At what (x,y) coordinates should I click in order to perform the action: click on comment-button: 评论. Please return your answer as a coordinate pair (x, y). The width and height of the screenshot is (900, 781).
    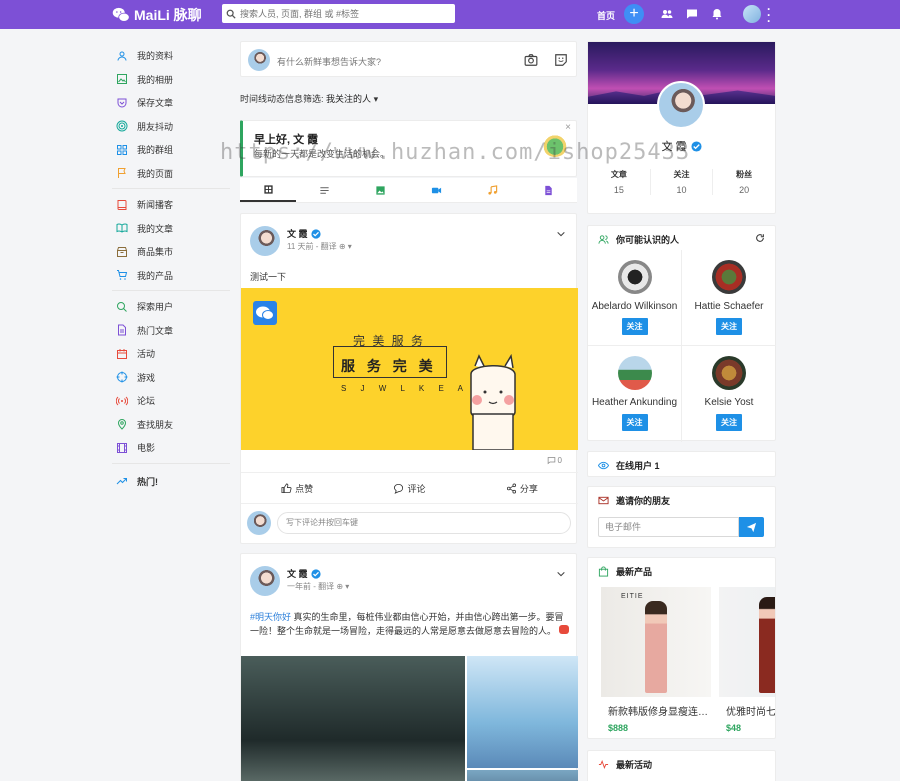
    Looking at the image, I should click on (409, 488).